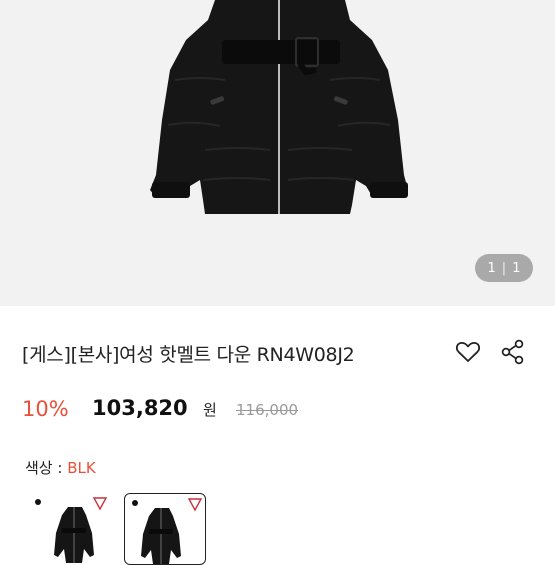 The image size is (555, 565). What do you see at coordinates (69, 528) in the screenshot?
I see `color-option-thumbnail` at bounding box center [69, 528].